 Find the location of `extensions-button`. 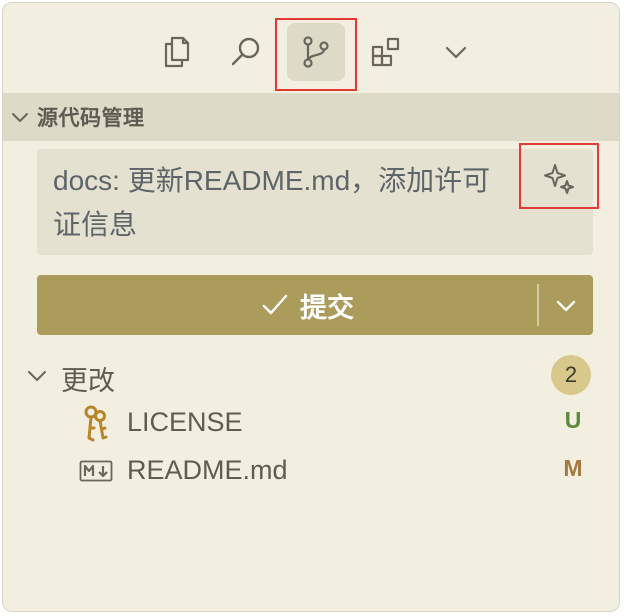

extensions-button is located at coordinates (386, 52).